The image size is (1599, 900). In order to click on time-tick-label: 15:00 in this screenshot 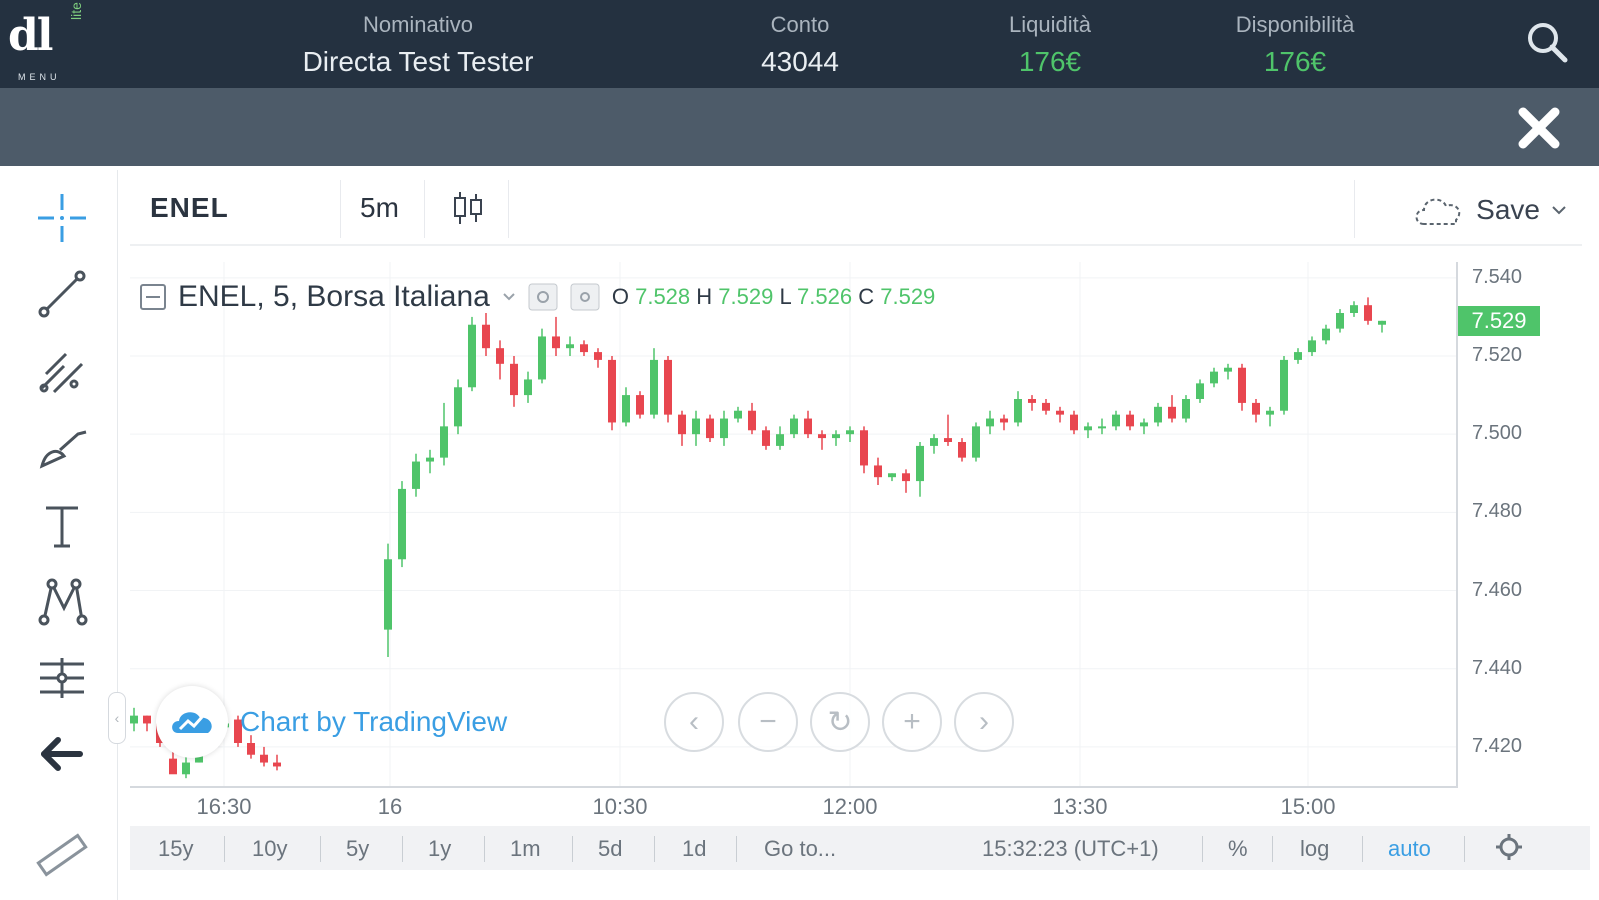, I will do `click(1308, 806)`.